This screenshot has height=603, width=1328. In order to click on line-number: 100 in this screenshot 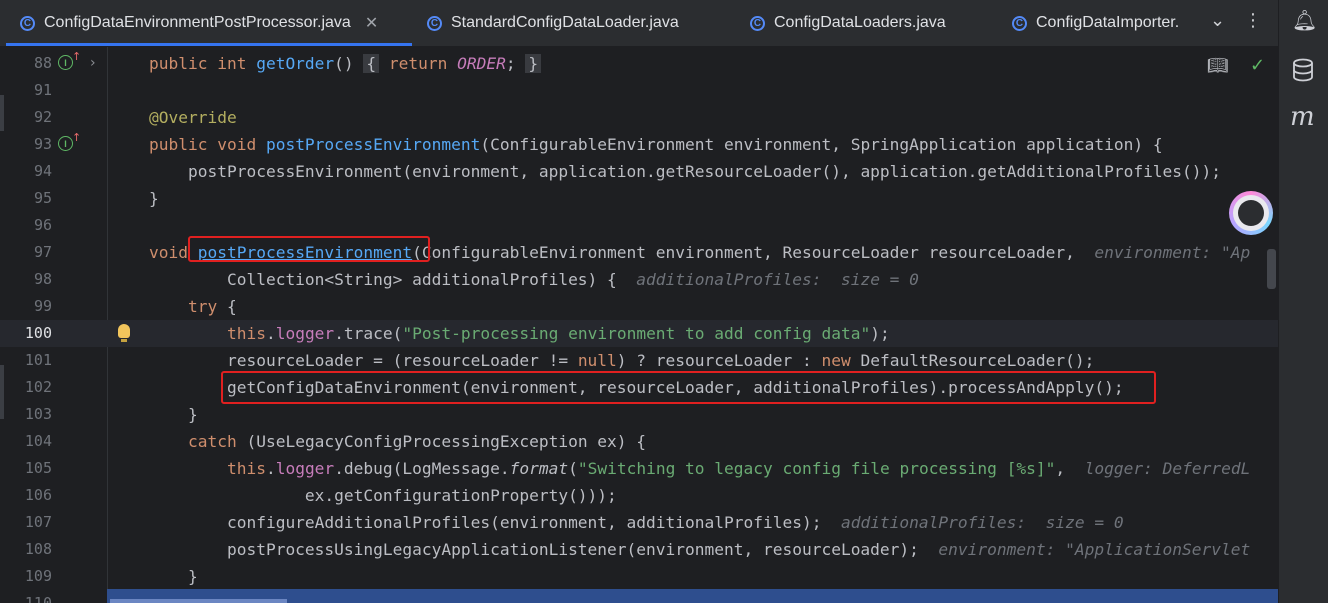, I will do `click(38, 333)`.